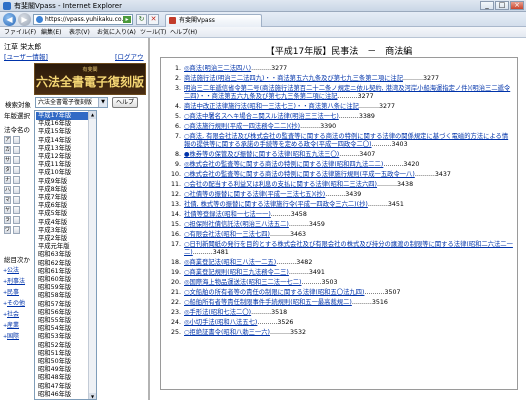 The image size is (526, 400). I want to click on year-option: 昭和53年版, so click(62, 337).